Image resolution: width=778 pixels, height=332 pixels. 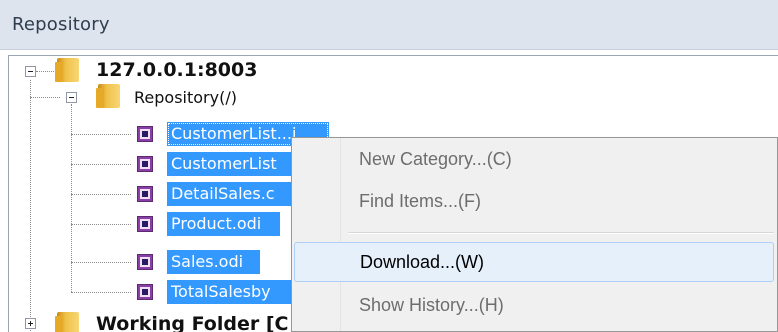 What do you see at coordinates (192, 322) in the screenshot?
I see `tree-node-working-folder: Working Folder [C` at bounding box center [192, 322].